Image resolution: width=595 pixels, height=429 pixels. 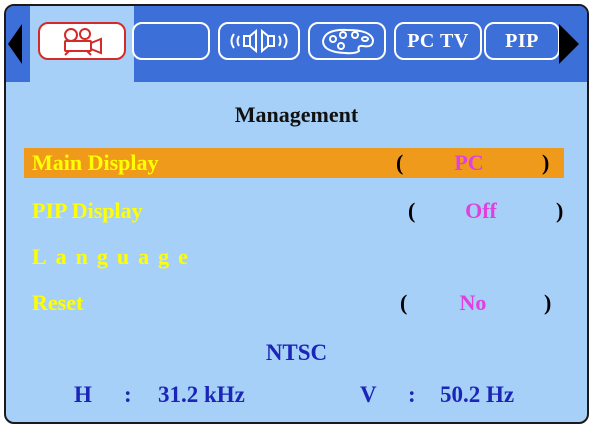 I want to click on menu-item-label: PIP Display, so click(x=87, y=210).